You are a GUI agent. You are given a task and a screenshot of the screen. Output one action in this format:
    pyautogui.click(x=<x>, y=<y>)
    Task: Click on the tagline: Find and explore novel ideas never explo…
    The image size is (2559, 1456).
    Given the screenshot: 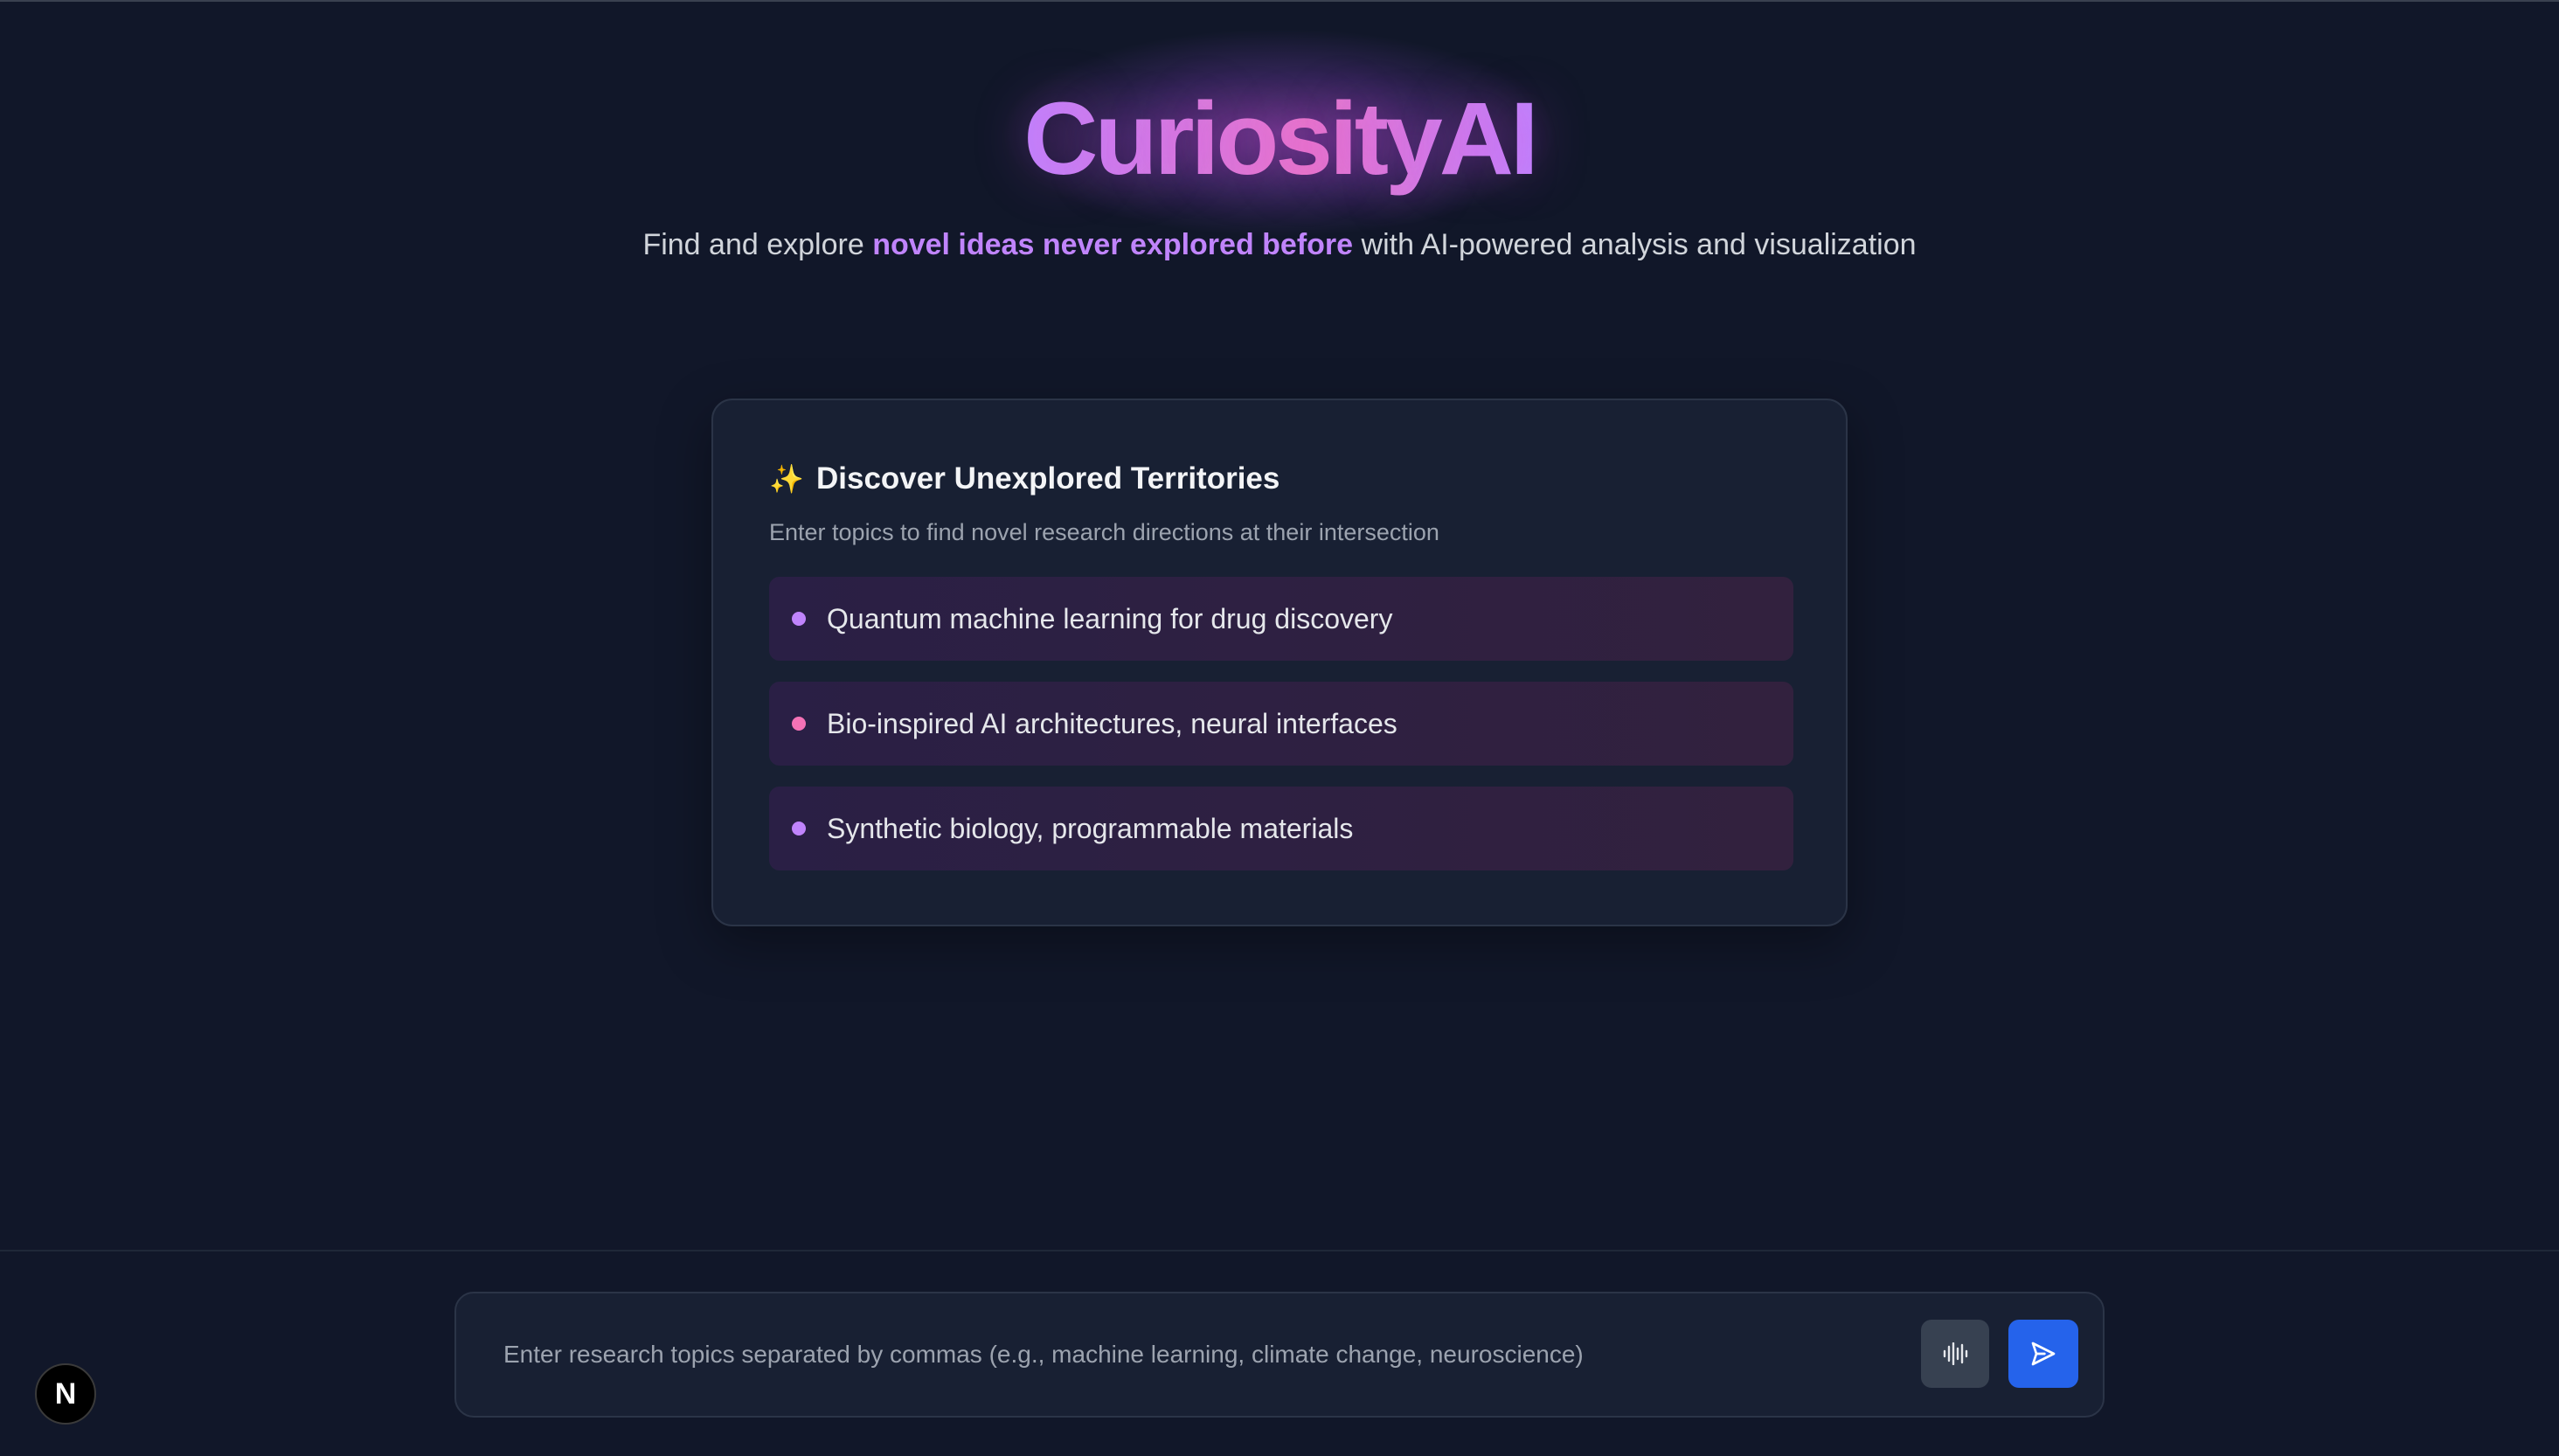 What is the action you would take?
    pyautogui.click(x=1279, y=245)
    